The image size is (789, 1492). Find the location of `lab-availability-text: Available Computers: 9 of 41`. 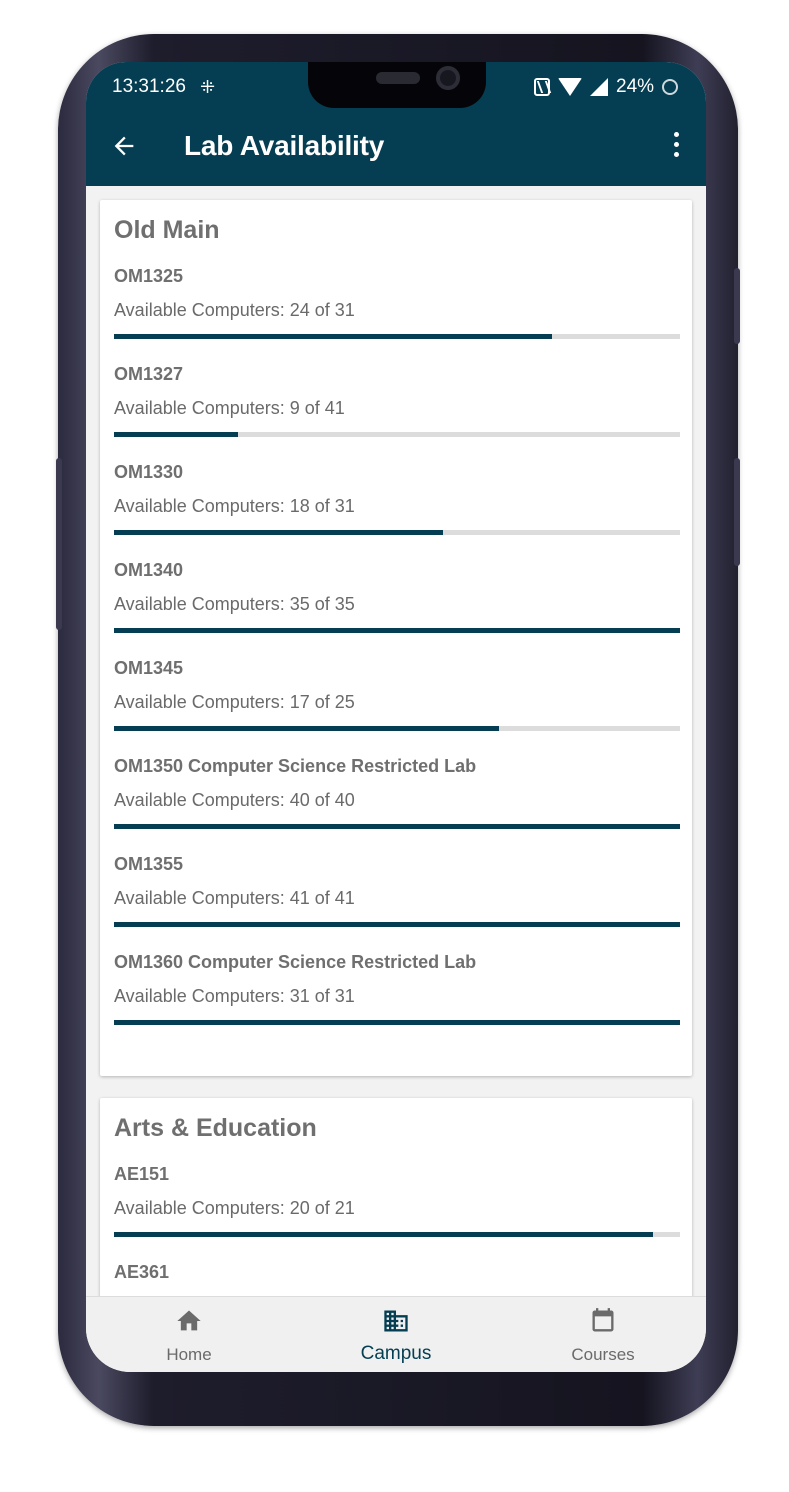

lab-availability-text: Available Computers: 9 of 41 is located at coordinates (229, 408).